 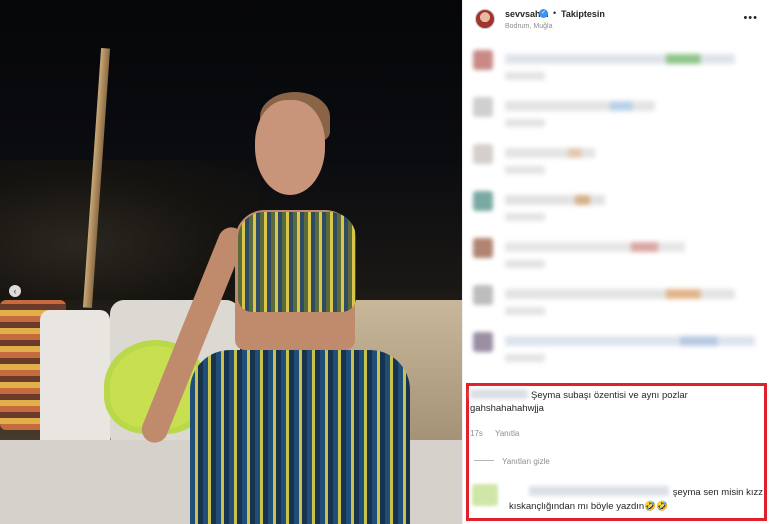 I want to click on blurred-commenter-name, so click(x=499, y=394).